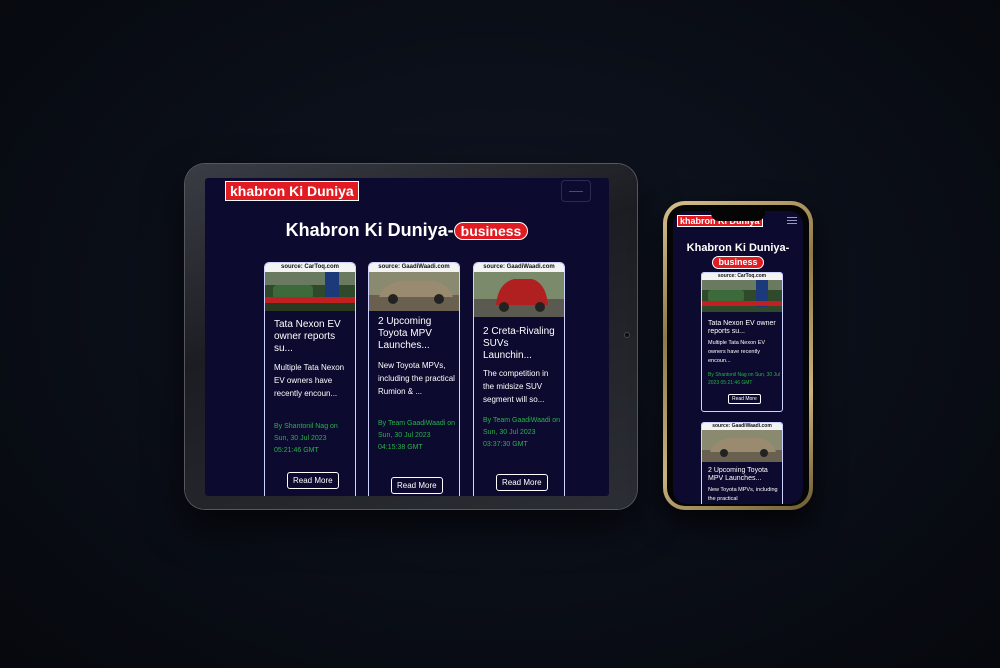 Image resolution: width=1000 pixels, height=668 pixels. I want to click on phone-notch, so click(738, 216).